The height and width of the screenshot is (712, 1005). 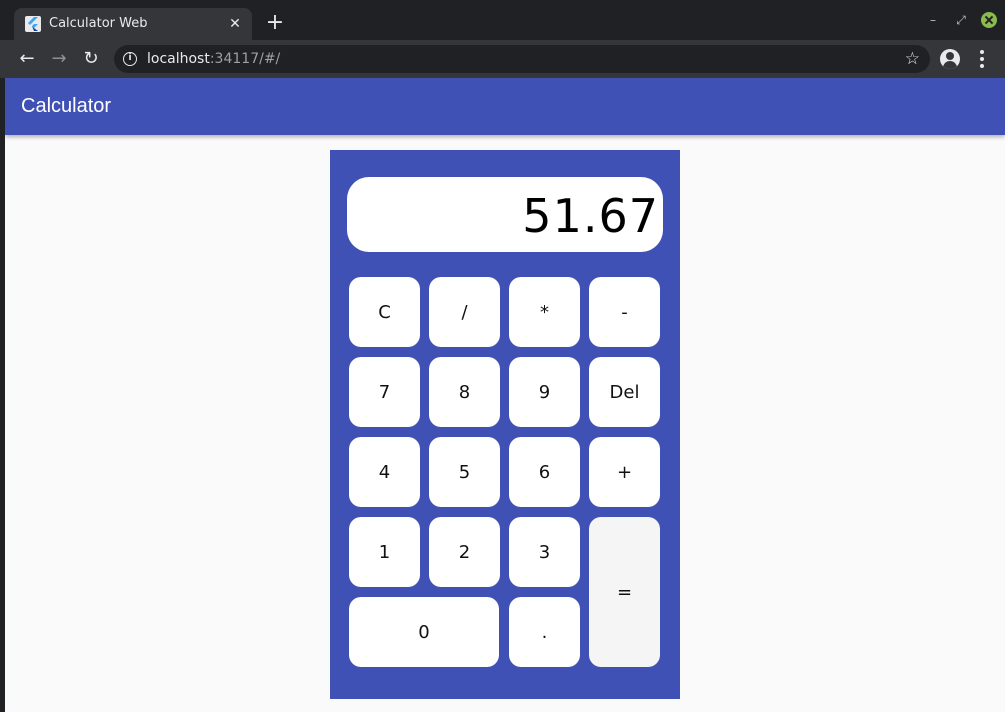 What do you see at coordinates (27, 59) in the screenshot?
I see `back-button: ←` at bounding box center [27, 59].